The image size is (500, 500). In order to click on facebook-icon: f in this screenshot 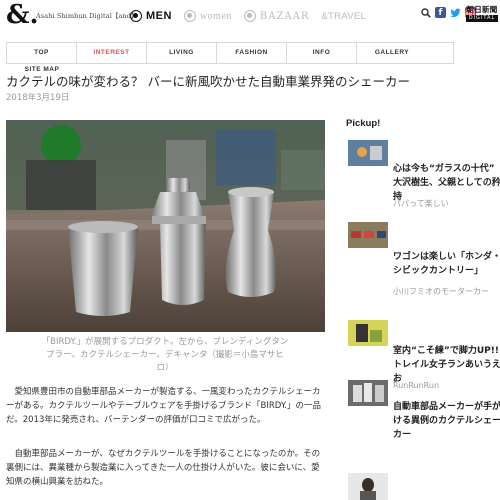, I will do `click(440, 12)`.